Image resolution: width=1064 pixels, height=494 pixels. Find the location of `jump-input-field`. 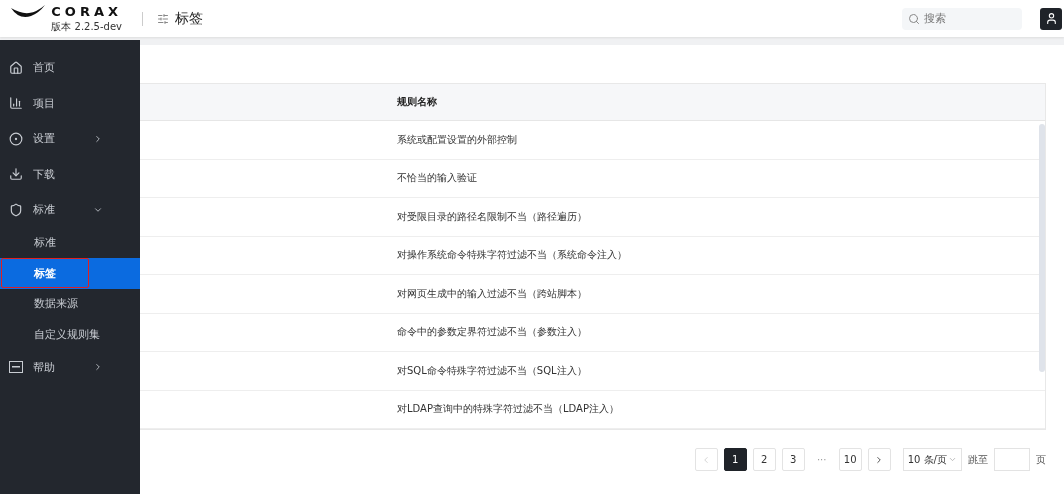

jump-input-field is located at coordinates (1012, 459).